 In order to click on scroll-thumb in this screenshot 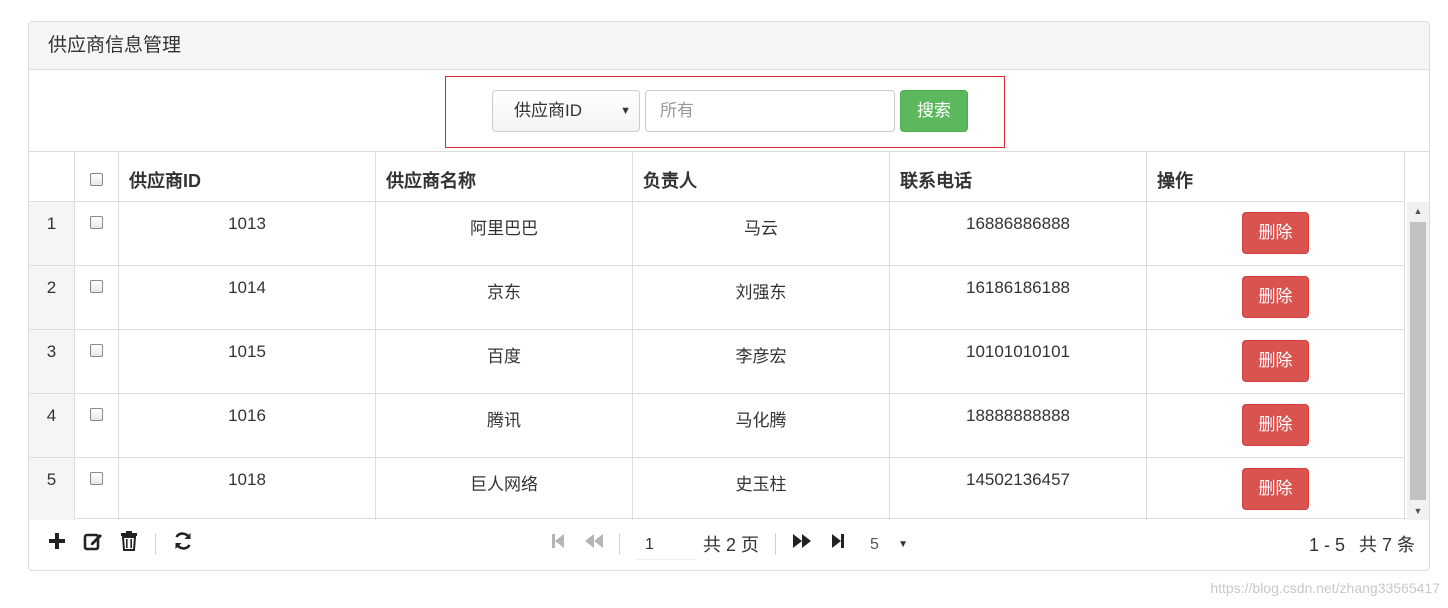, I will do `click(1418, 361)`.